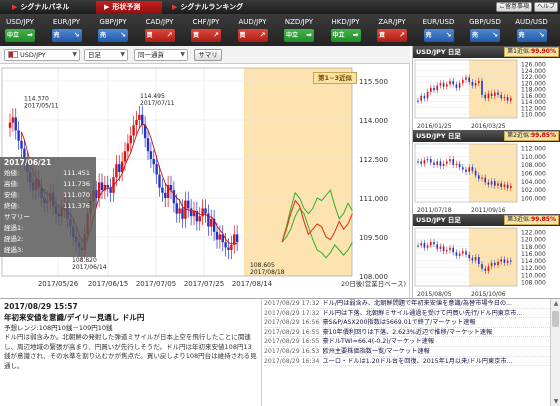  What do you see at coordinates (292, 323) in the screenshot?
I see `news-time: 2017/08/29 16:56` at bounding box center [292, 323].